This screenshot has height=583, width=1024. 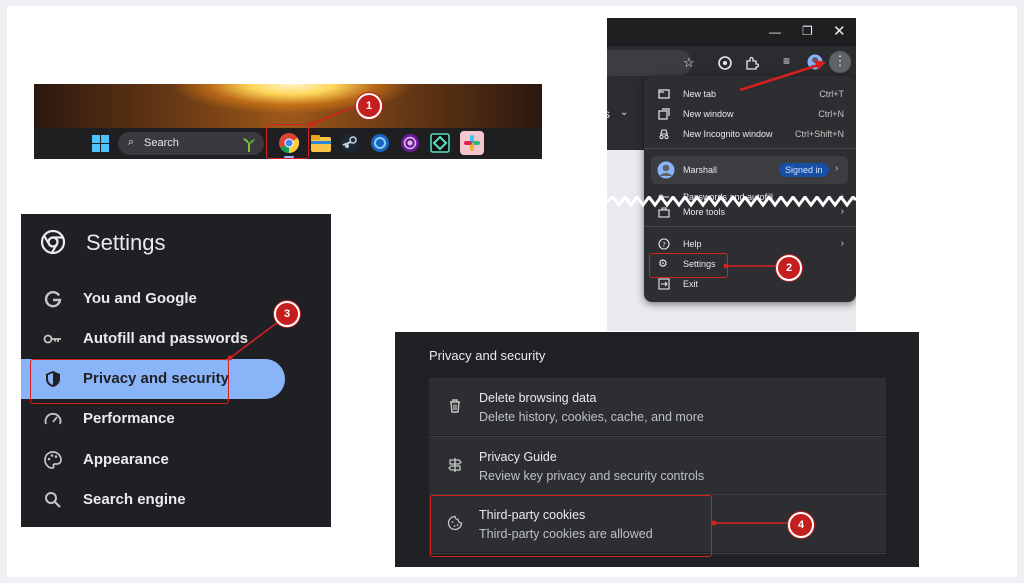 I want to click on sidebar-item-search-engine: Search engine, so click(x=156, y=500).